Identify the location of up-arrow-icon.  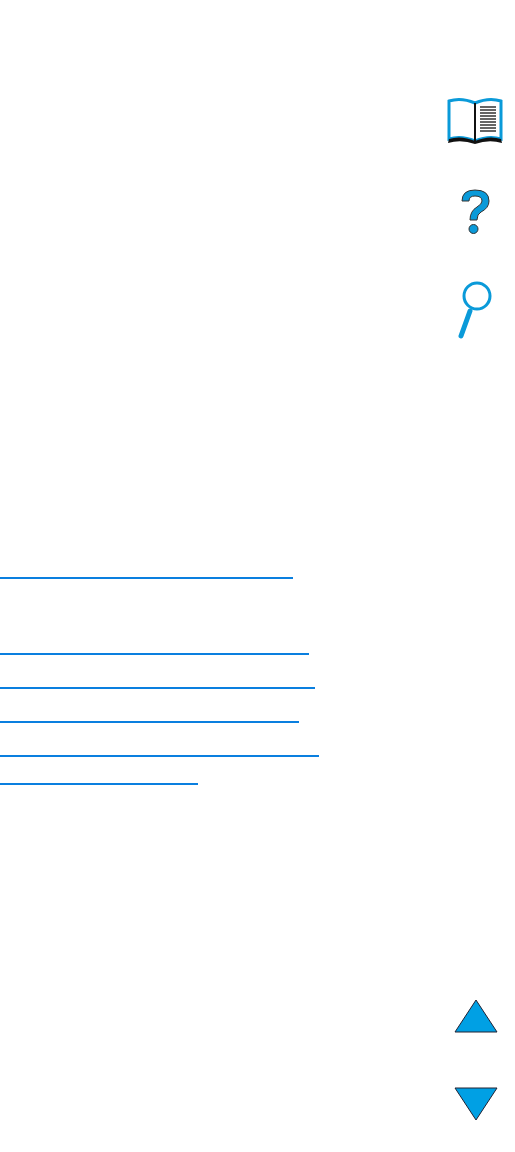
(475, 1016).